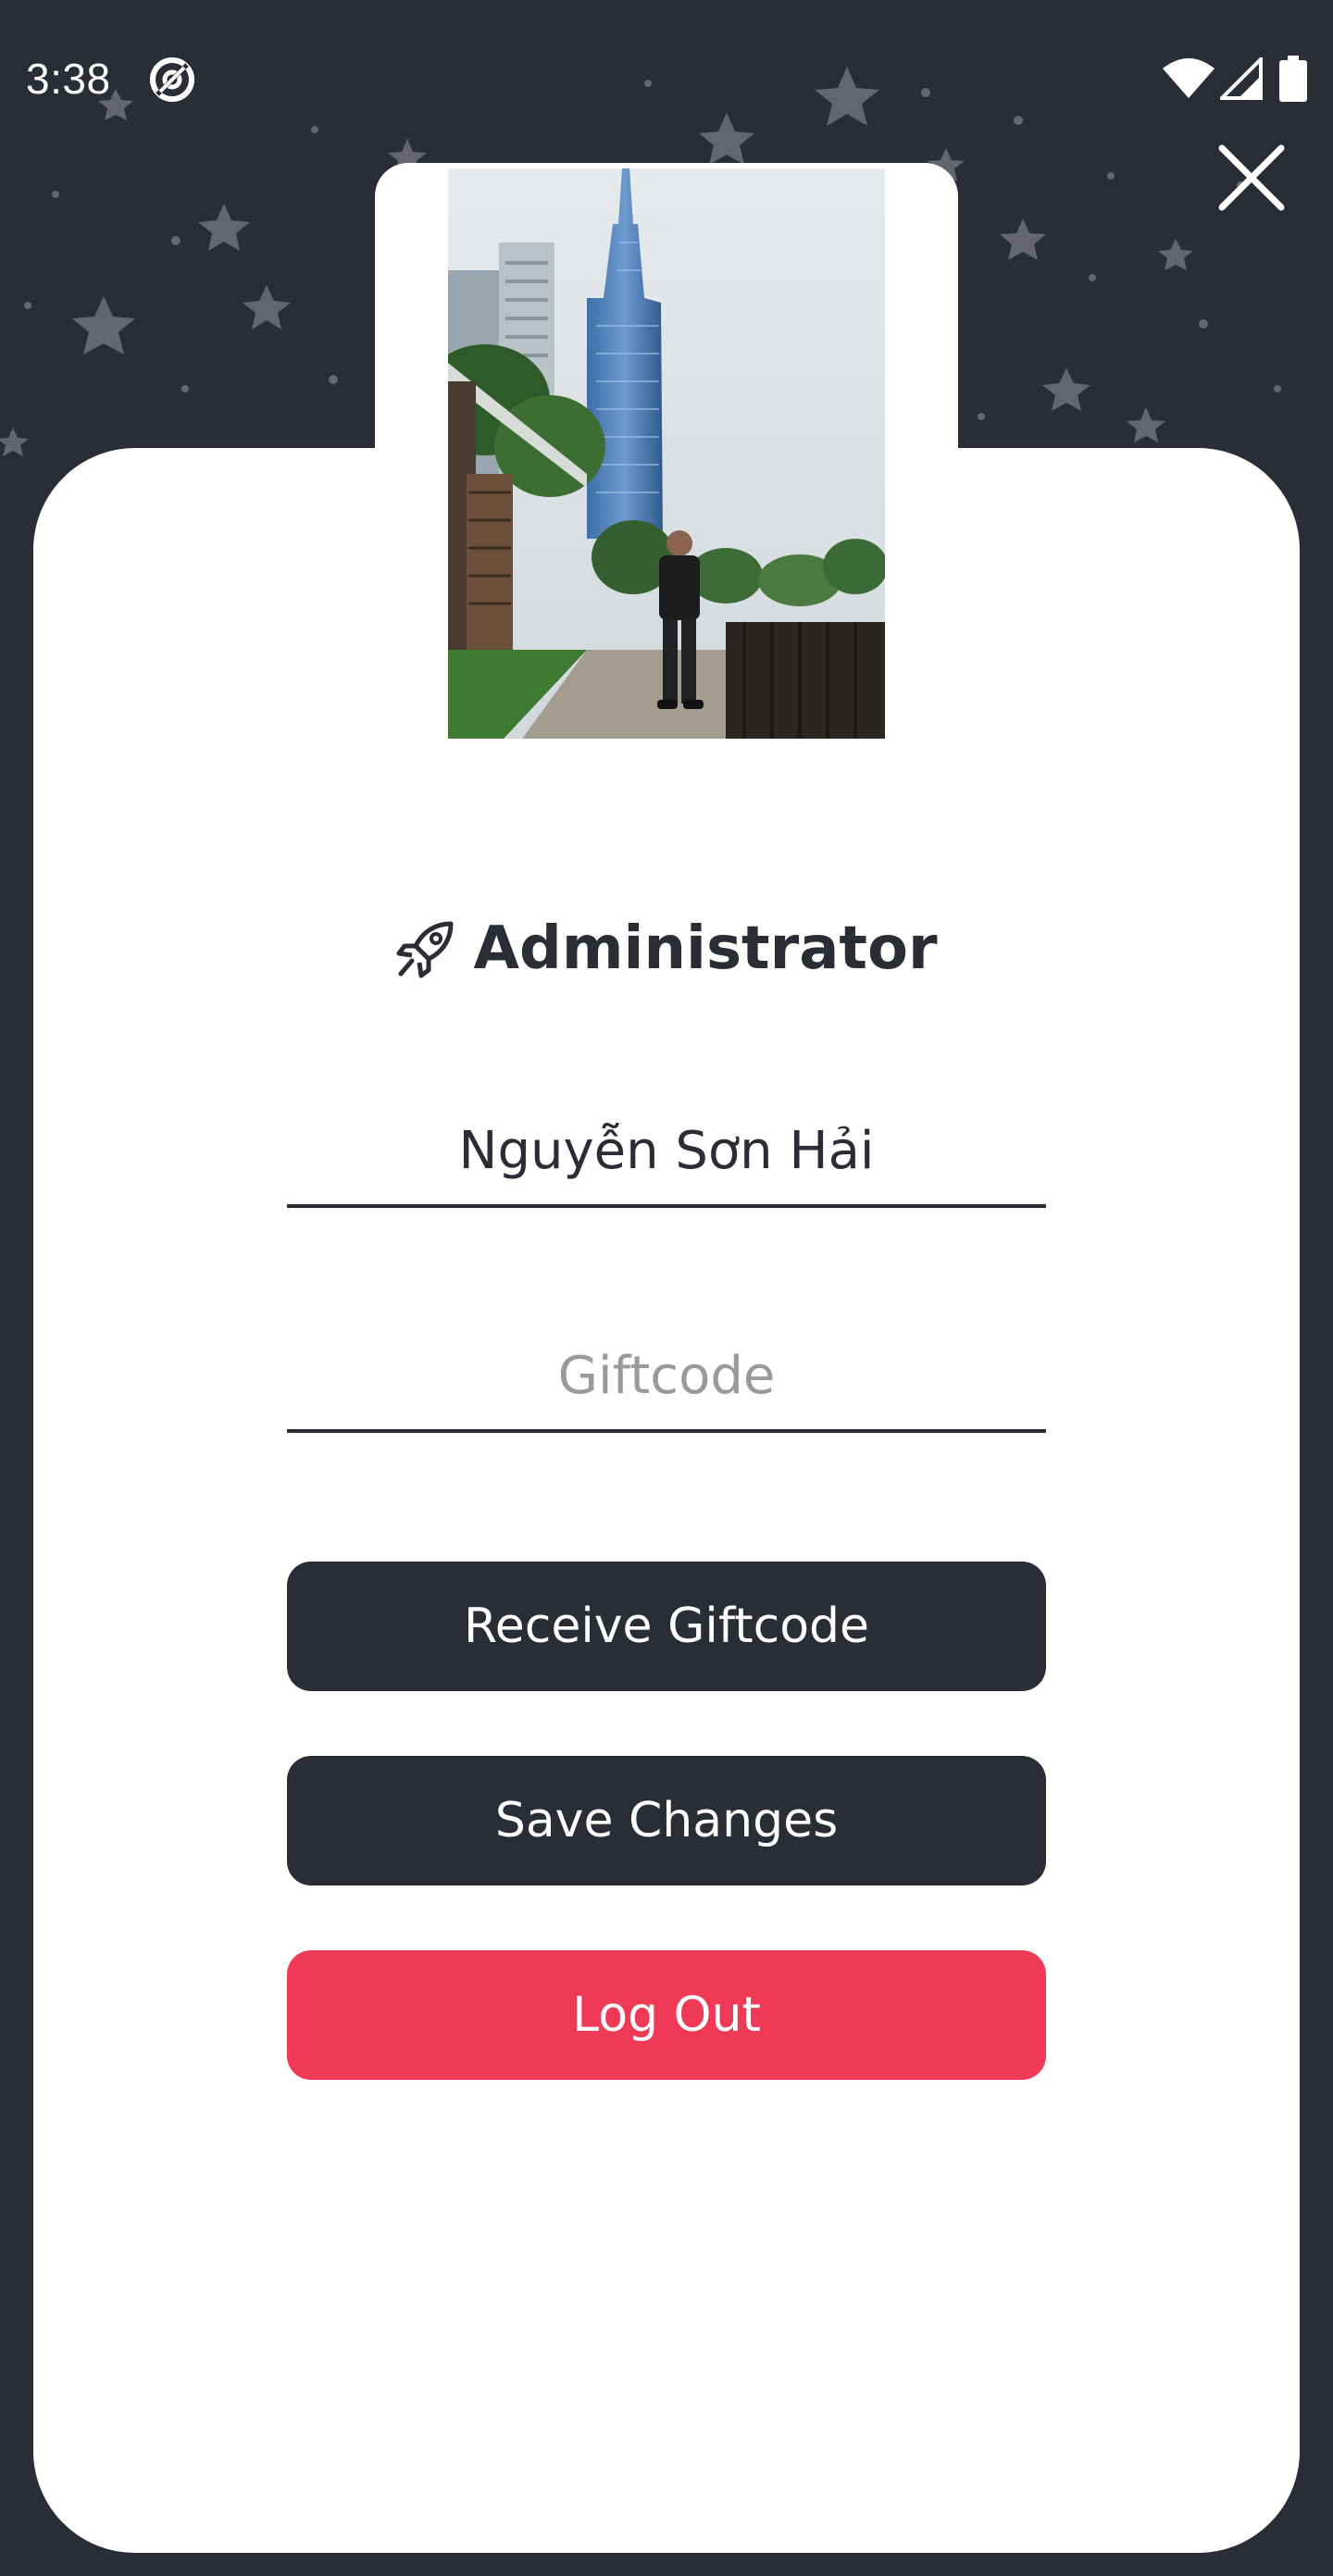 The image size is (1333, 2576). I want to click on giftcode-input, so click(666, 1377).